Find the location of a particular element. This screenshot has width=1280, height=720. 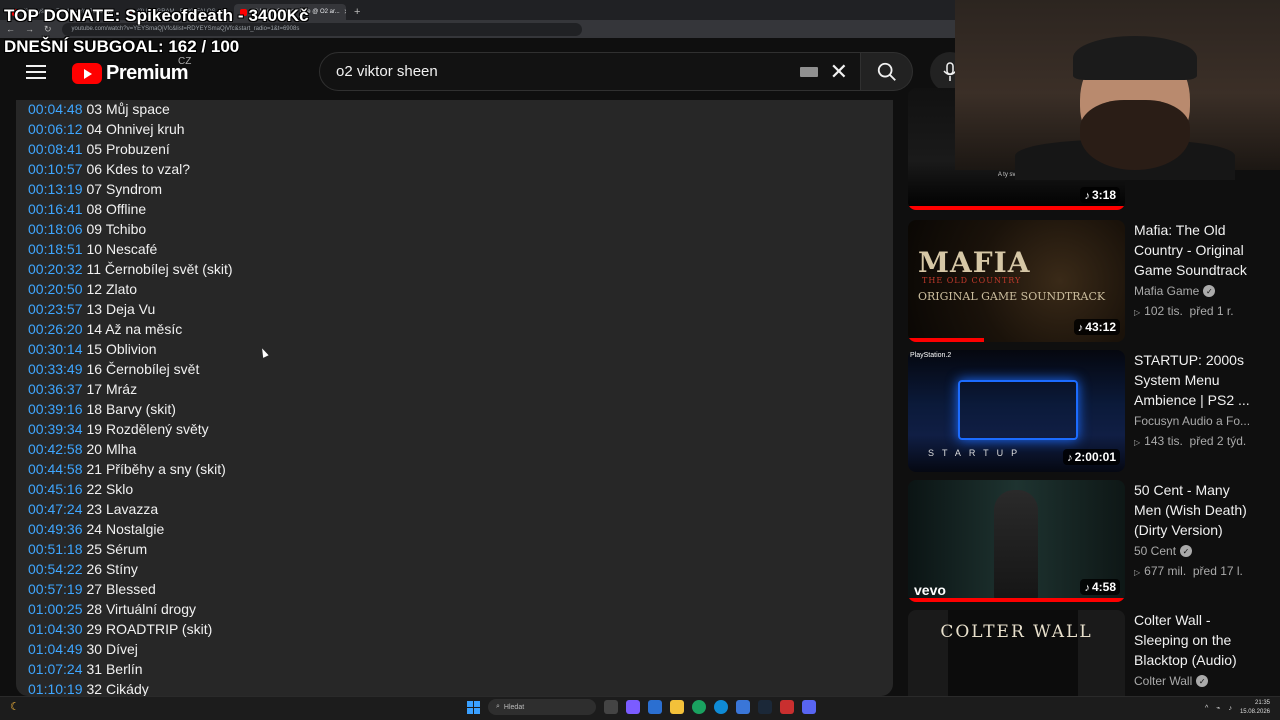

video-meta: ▷ 143 tis. před 2 týd. is located at coordinates (1190, 441).